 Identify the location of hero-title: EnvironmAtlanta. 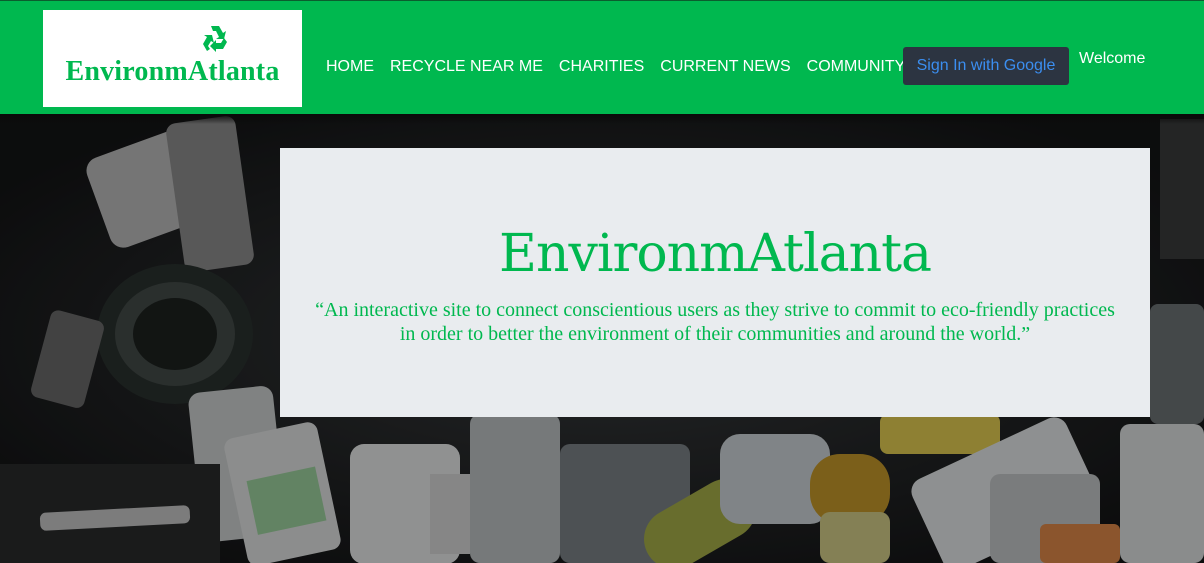
(715, 254).